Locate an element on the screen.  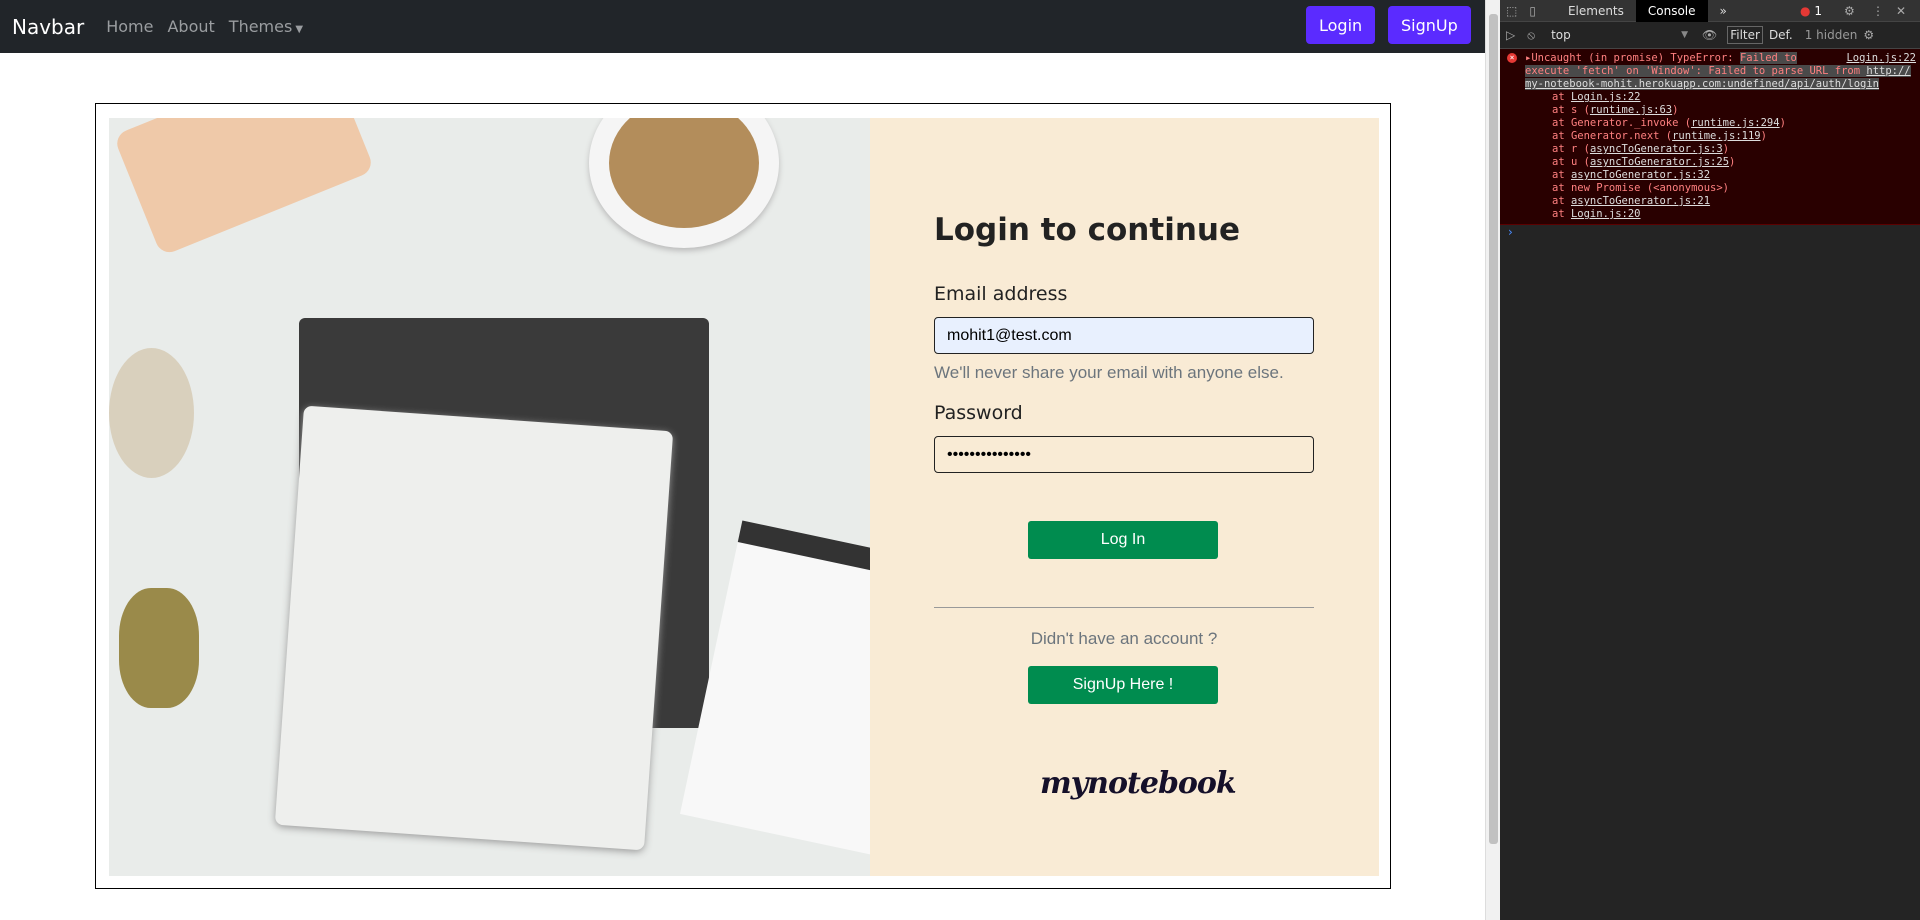
divider is located at coordinates (1124, 607).